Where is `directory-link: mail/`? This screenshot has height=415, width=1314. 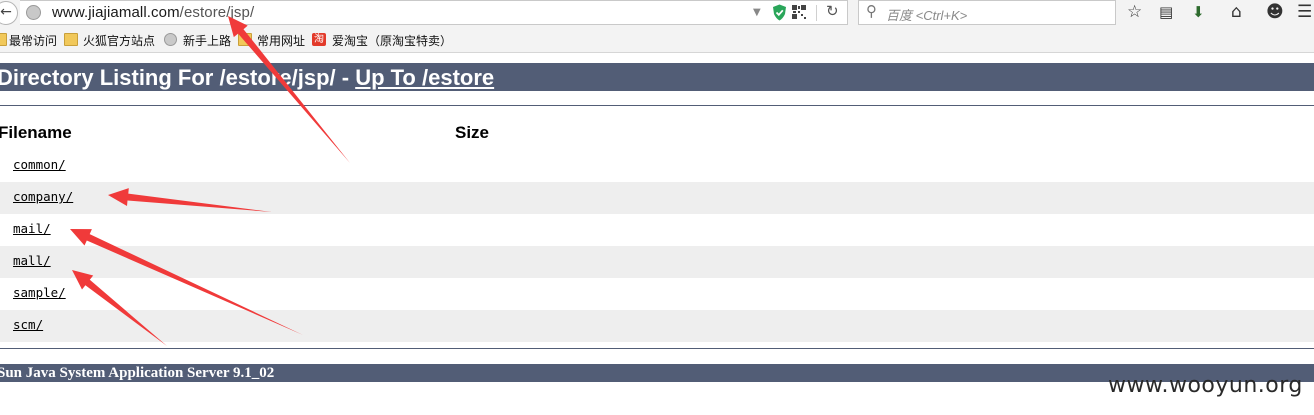
directory-link: mail/ is located at coordinates (32, 228).